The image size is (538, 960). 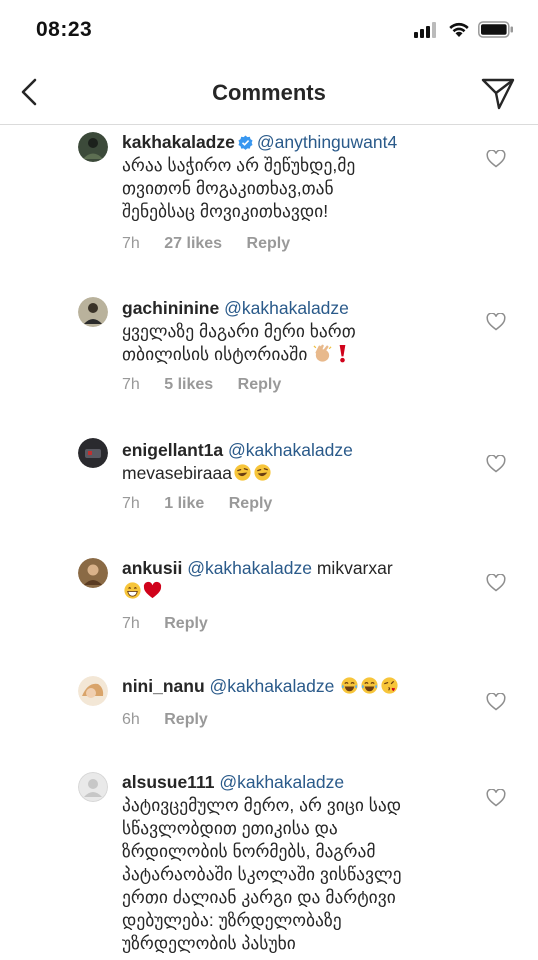 I want to click on comment-mention: @anythinguwant4, so click(x=327, y=142).